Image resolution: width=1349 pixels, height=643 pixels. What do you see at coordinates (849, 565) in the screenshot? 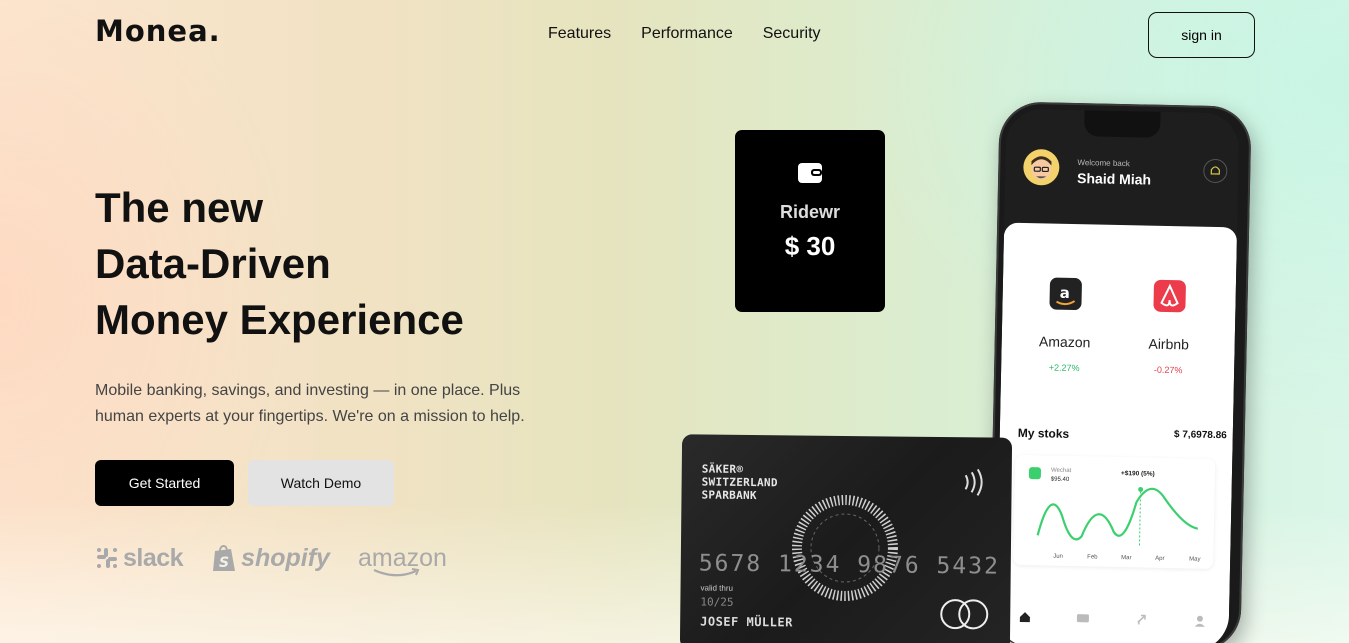
I see `card-number: 5678 1234 9876 5432` at bounding box center [849, 565].